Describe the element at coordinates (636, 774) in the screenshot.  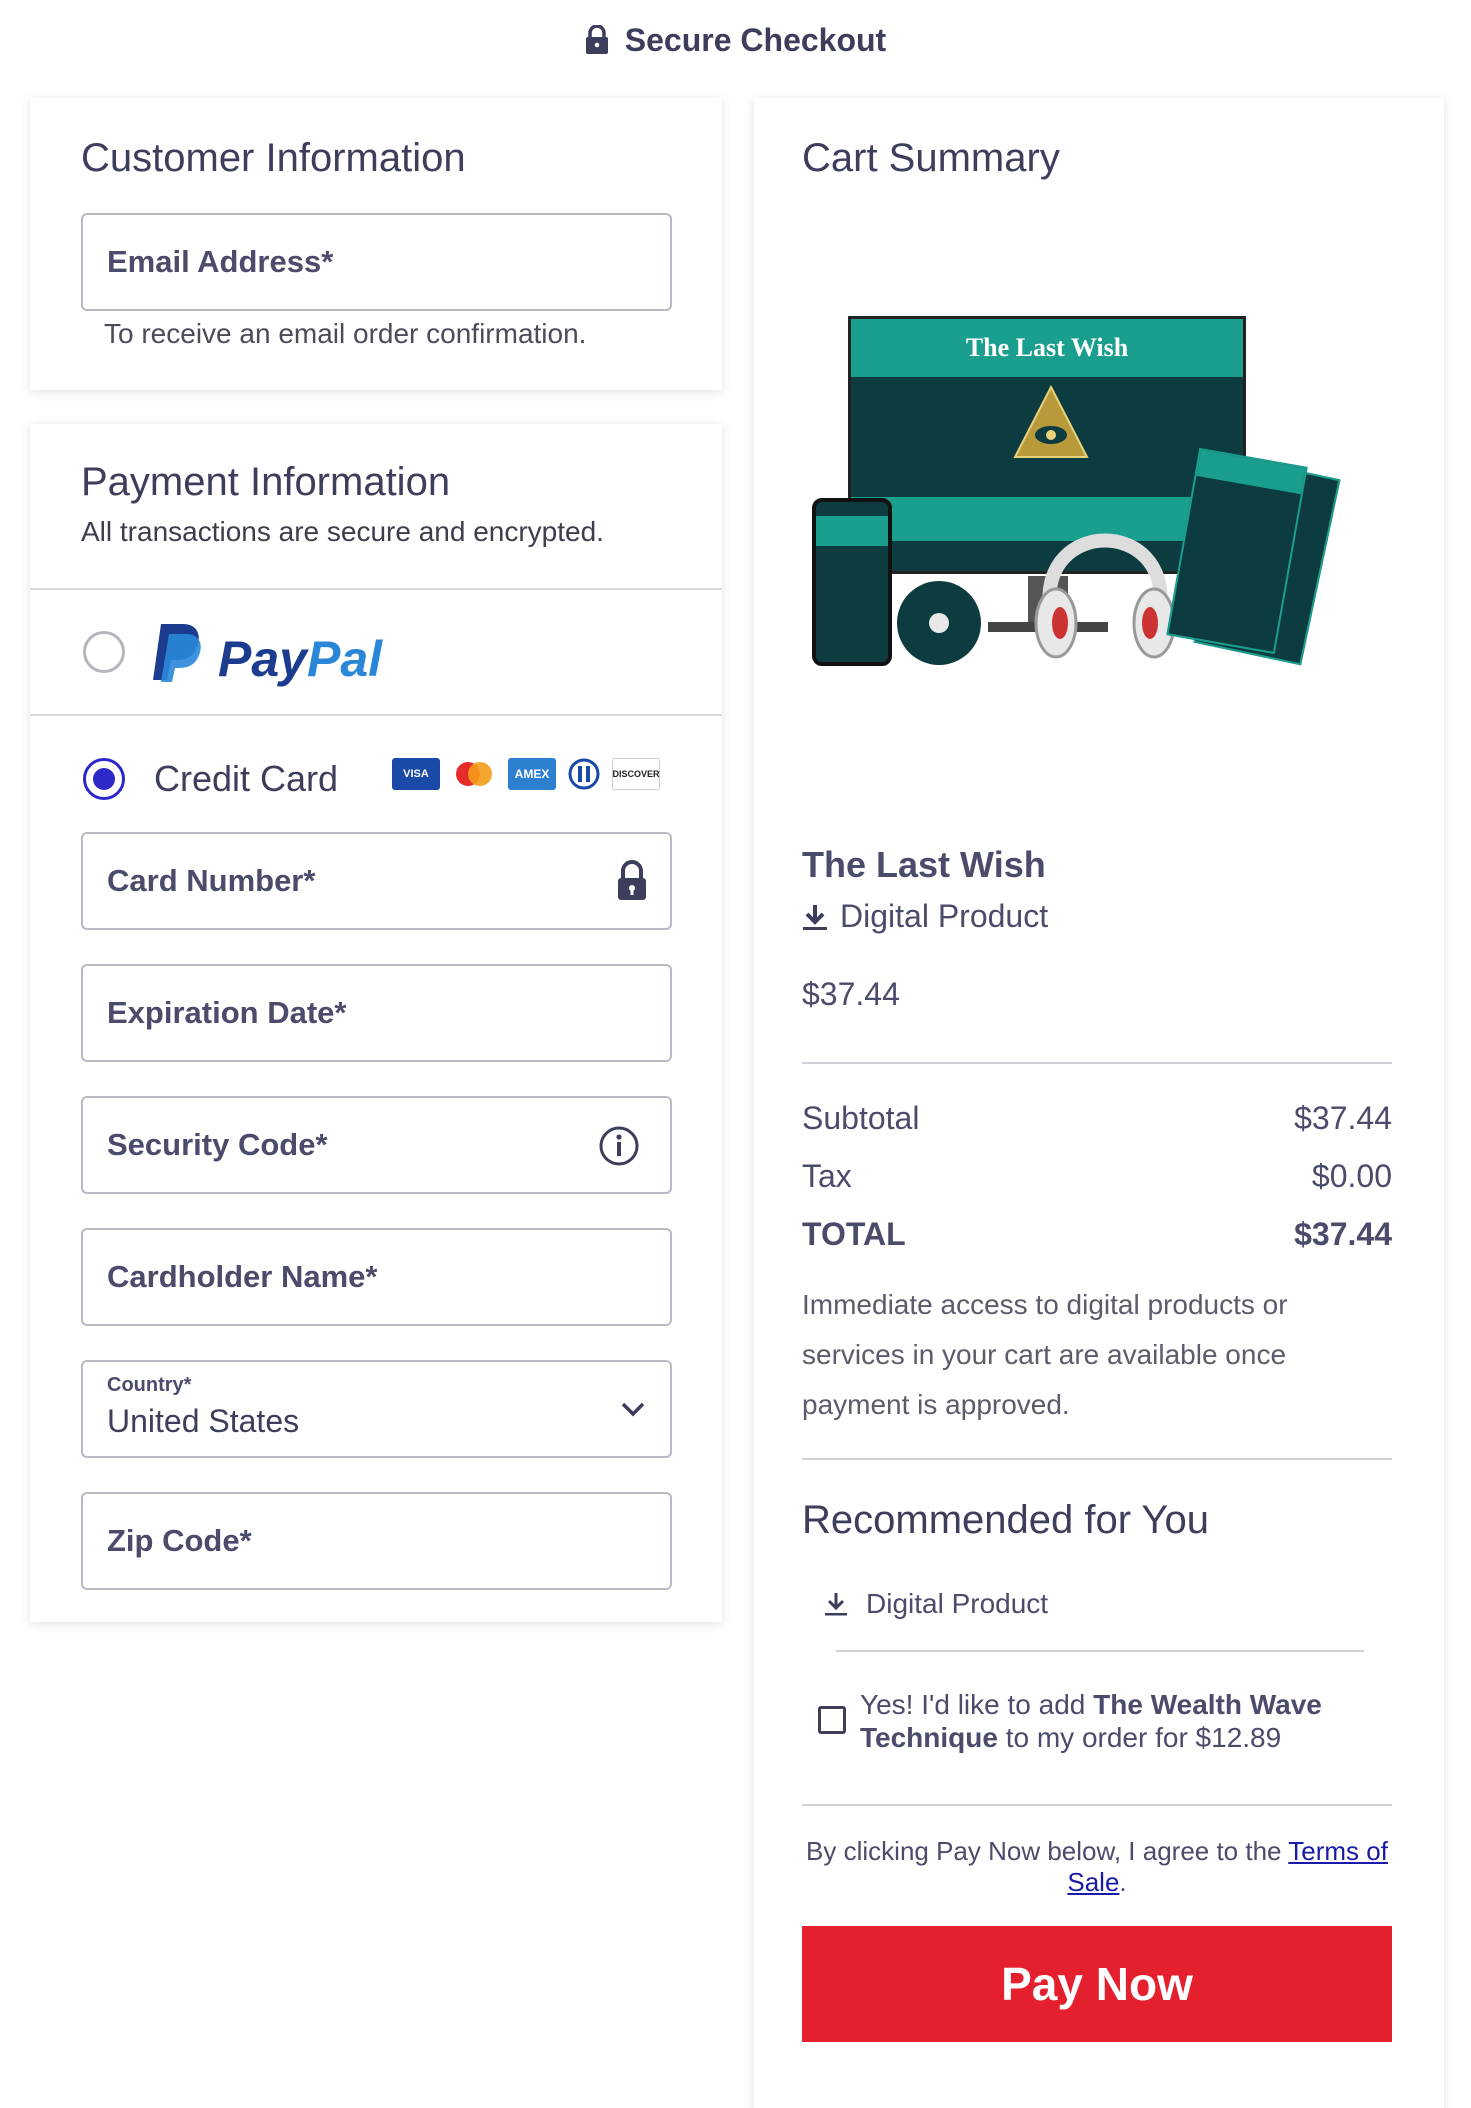
I see `discover-icon: DISCOVER` at that location.